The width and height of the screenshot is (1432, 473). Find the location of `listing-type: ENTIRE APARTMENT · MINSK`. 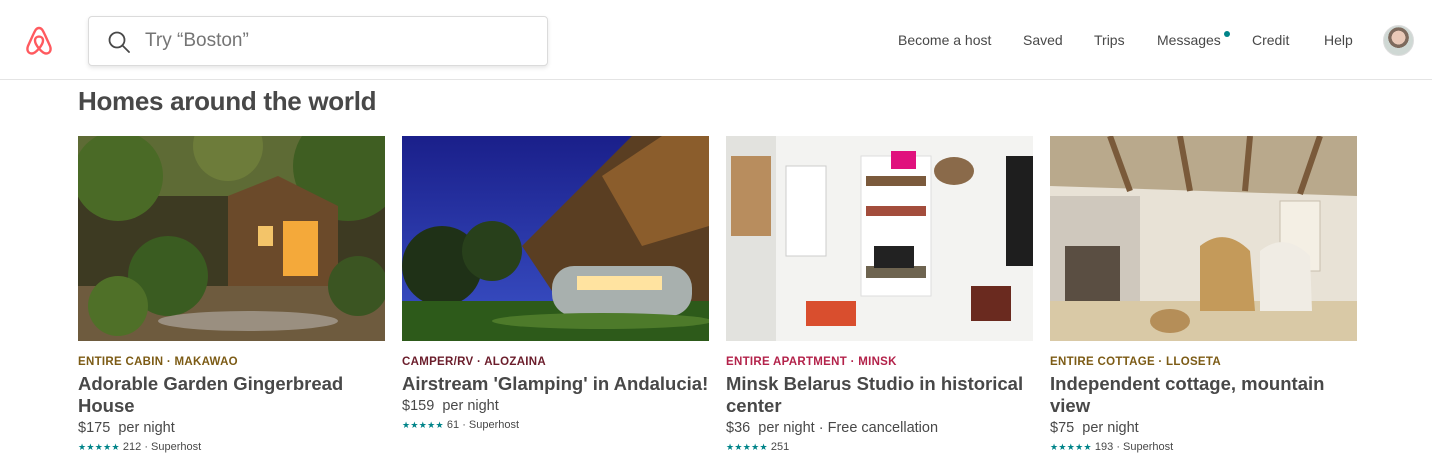

listing-type: ENTIRE APARTMENT · MINSK is located at coordinates (811, 362).